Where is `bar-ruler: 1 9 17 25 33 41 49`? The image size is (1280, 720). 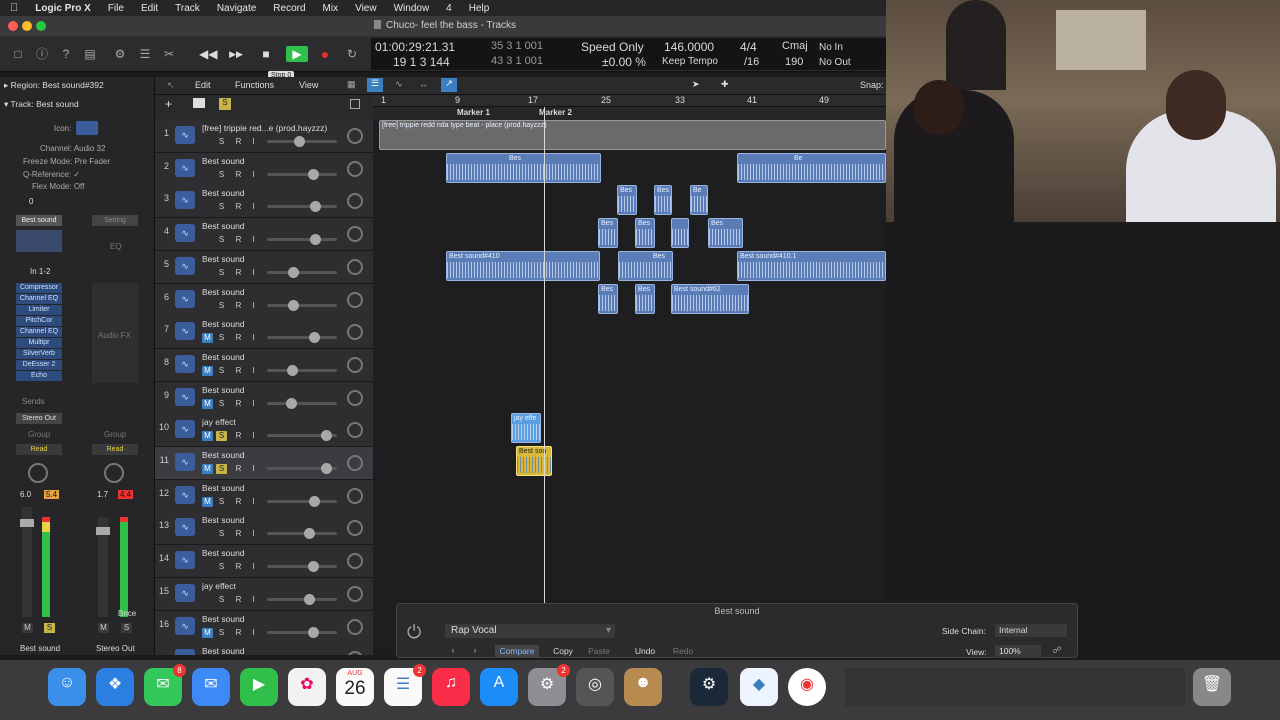 bar-ruler: 1 9 17 25 33 41 49 is located at coordinates (629, 101).